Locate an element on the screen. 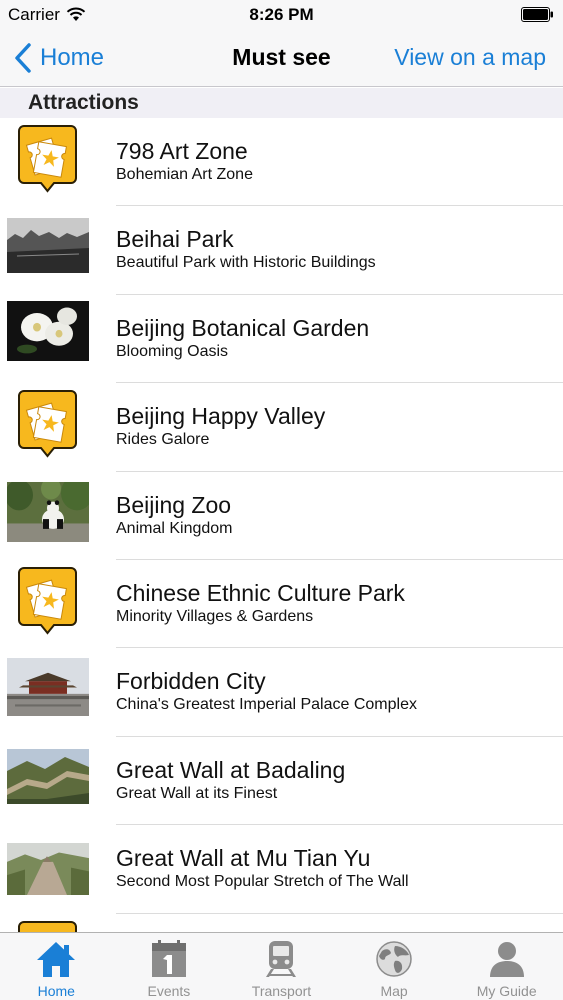  back-button: Home is located at coordinates (59, 58).